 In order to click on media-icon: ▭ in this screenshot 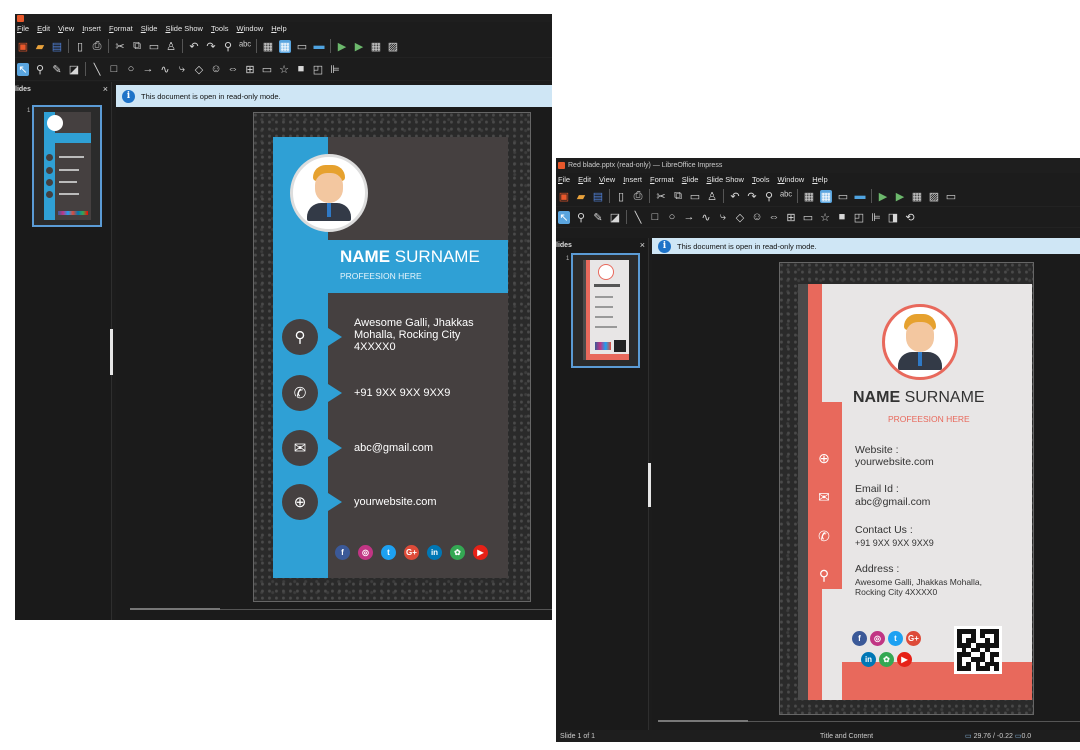, I will do `click(951, 196)`.